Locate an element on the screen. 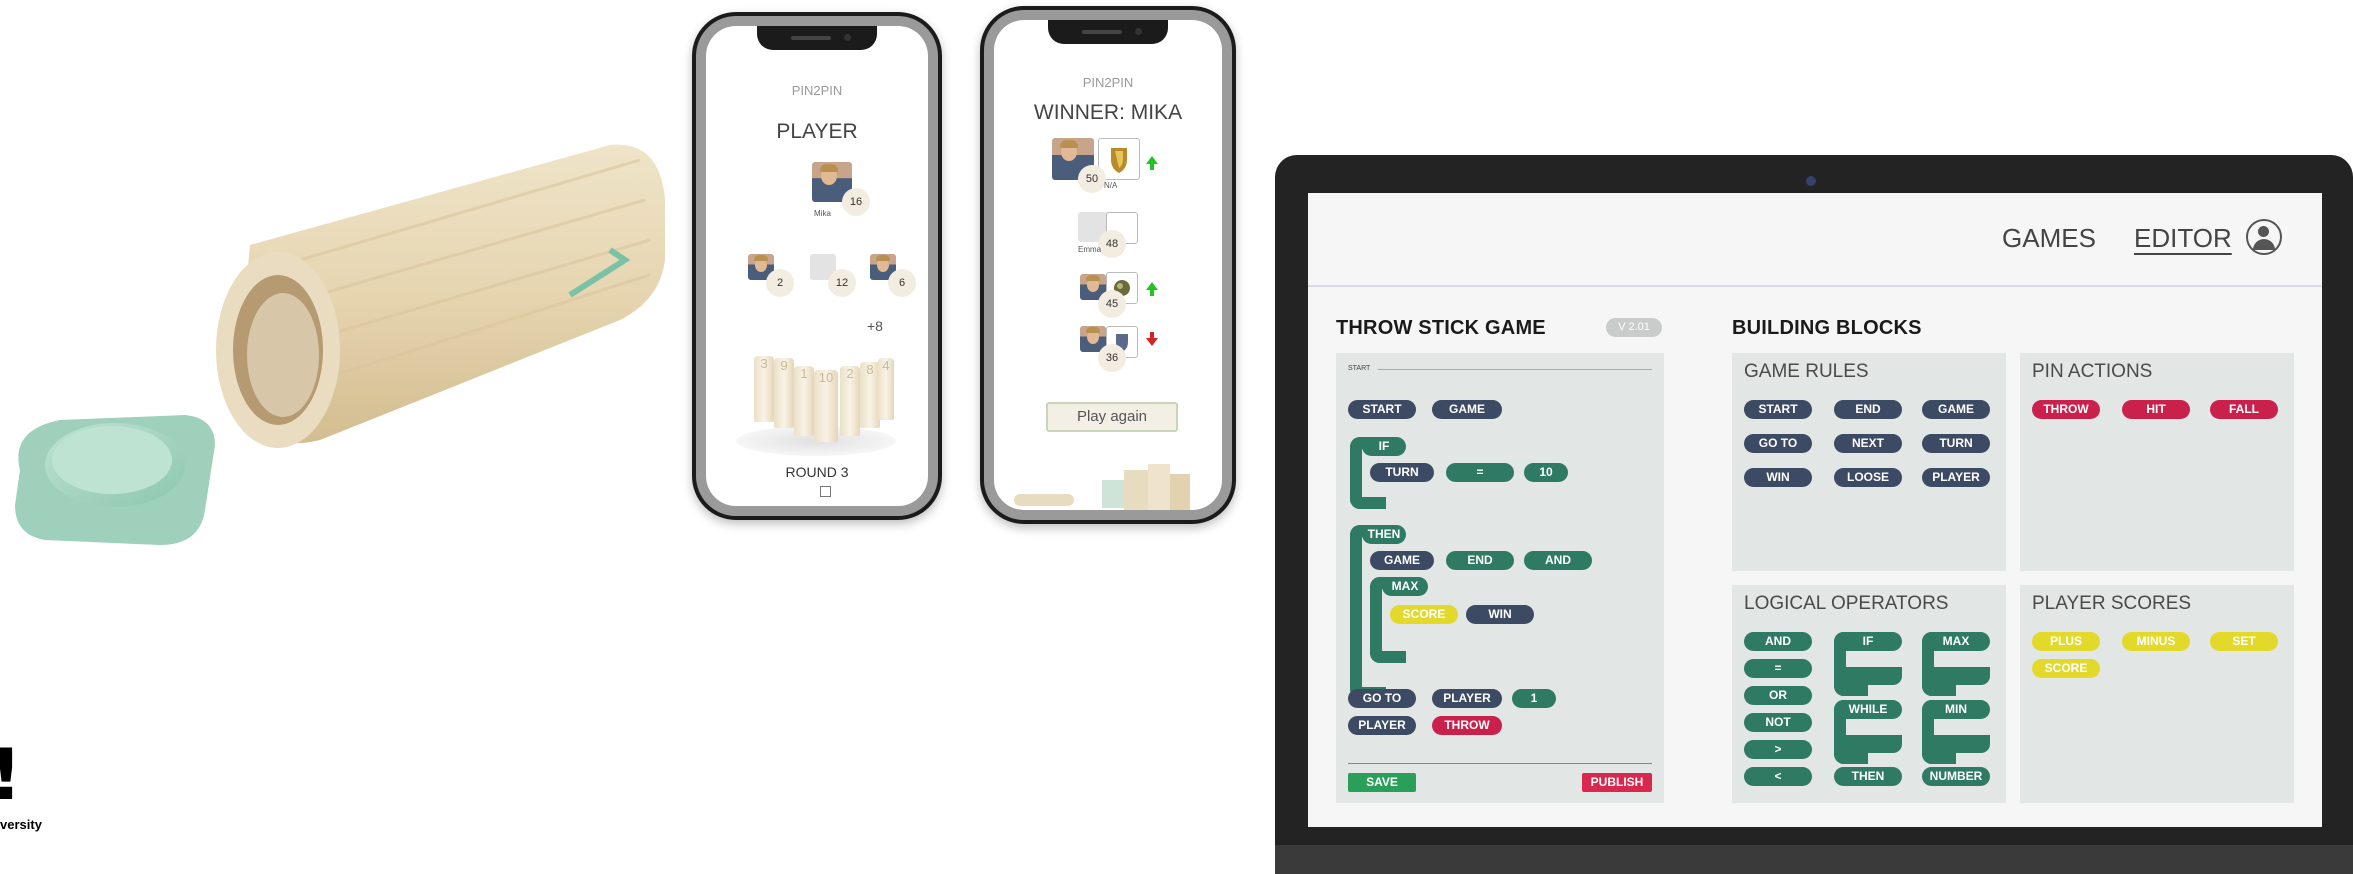 The image size is (2353, 874). edit-icon is located at coordinates (825, 491).